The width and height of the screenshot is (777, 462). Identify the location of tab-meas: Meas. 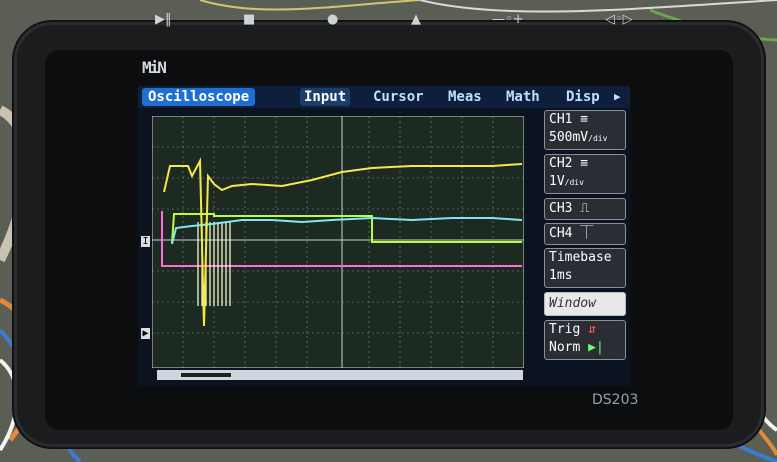
(465, 97).